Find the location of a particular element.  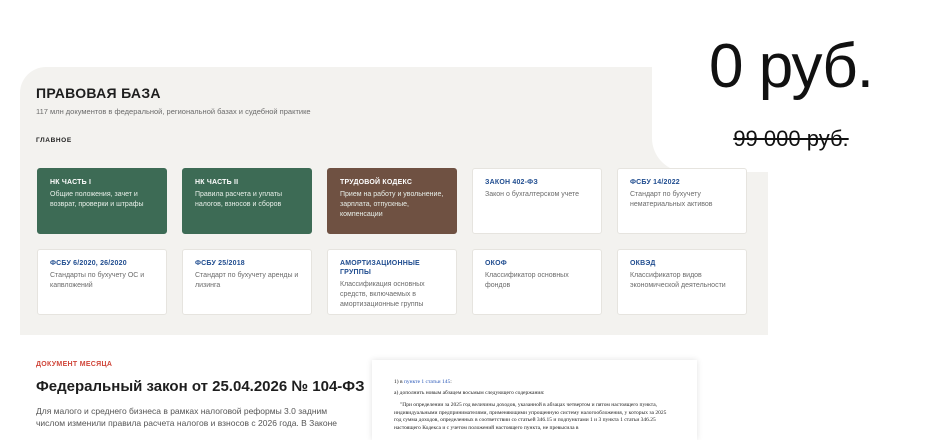

preview-line-1-prefix: 1) в is located at coordinates (399, 382).